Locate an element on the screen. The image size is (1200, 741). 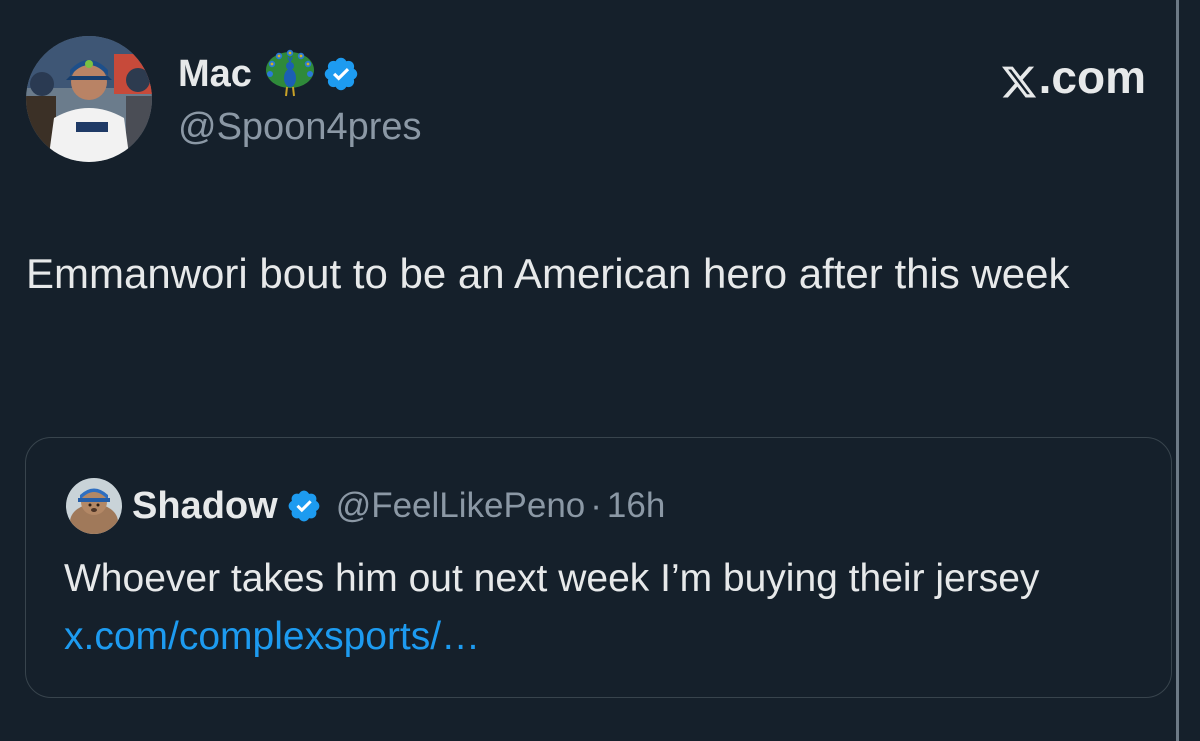
author-name-row: Mac is located at coordinates (269, 74).